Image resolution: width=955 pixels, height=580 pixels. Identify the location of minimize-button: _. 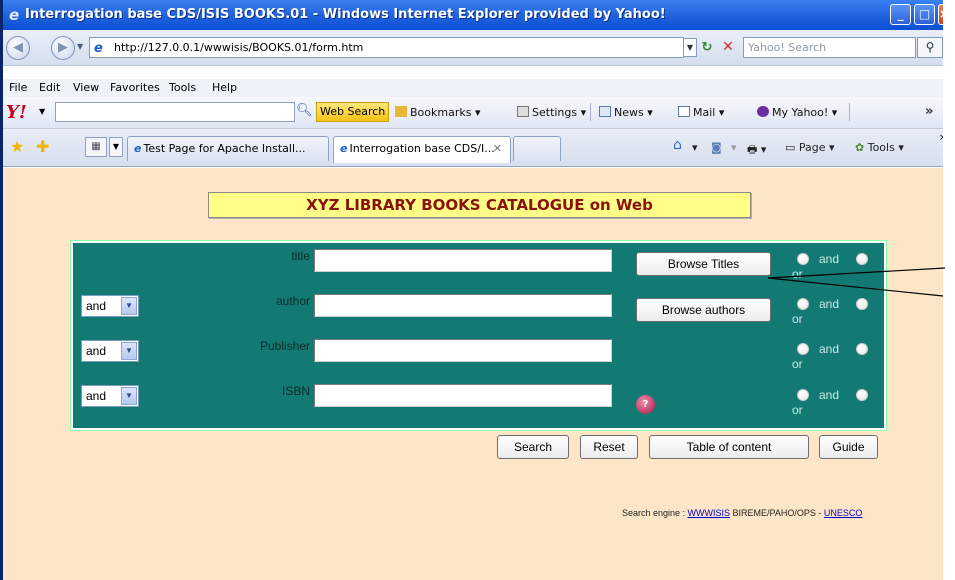
(900, 14).